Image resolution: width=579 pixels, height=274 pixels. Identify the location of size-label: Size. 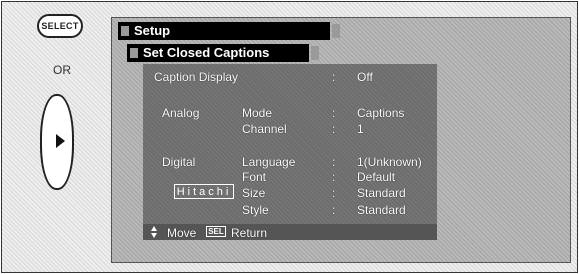
(253, 193).